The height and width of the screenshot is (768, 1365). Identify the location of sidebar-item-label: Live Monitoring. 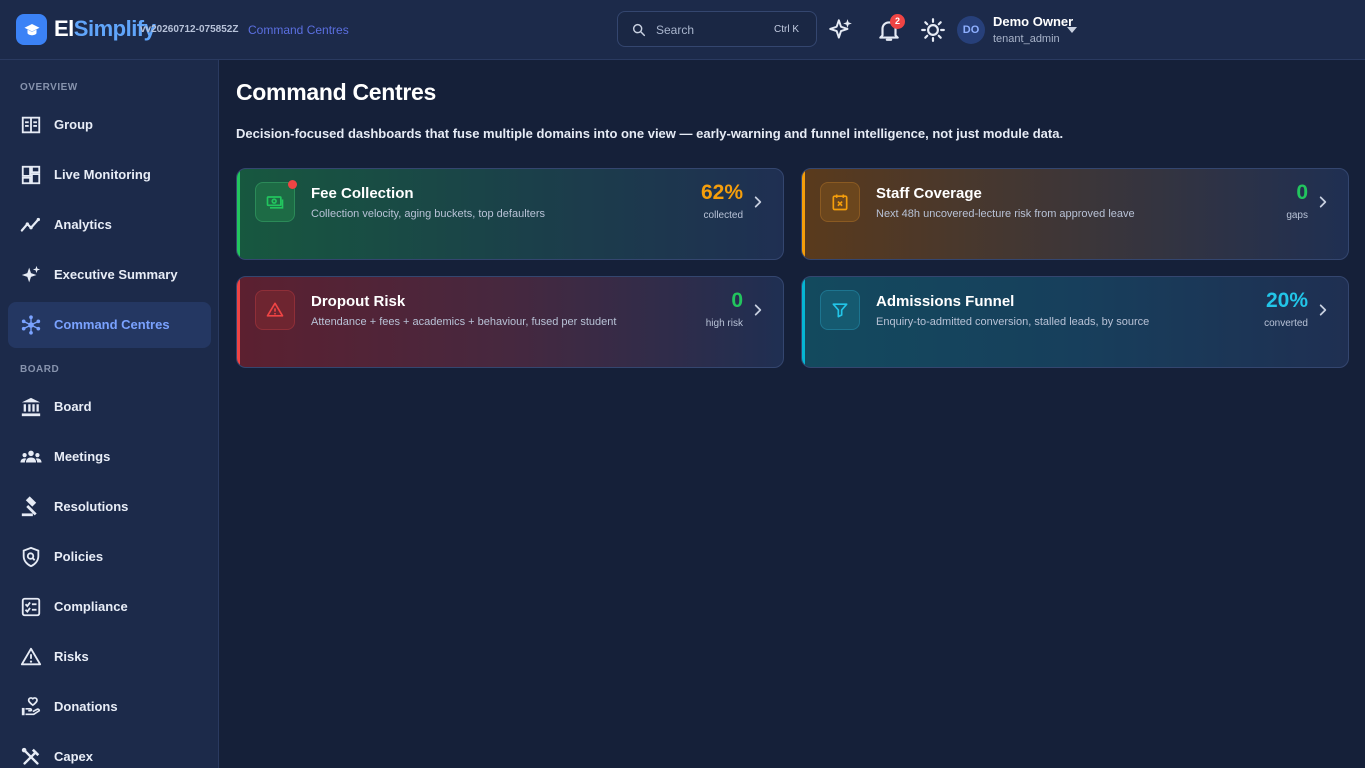
(102, 174).